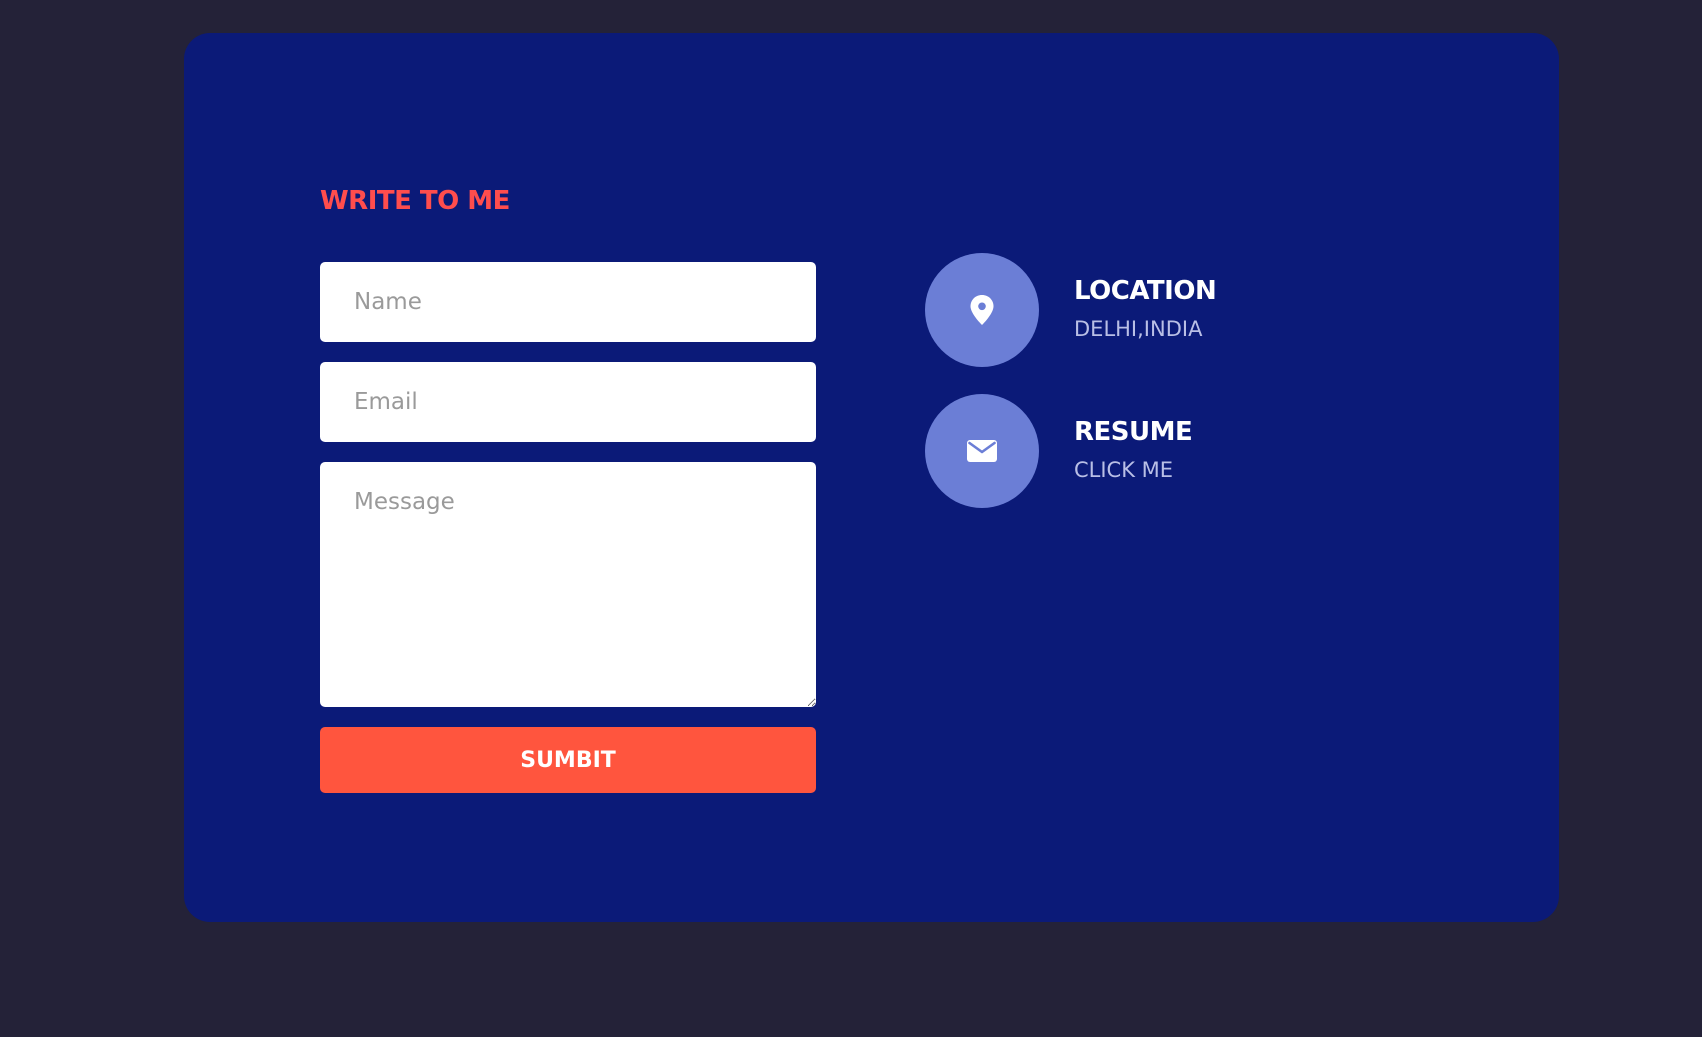 This screenshot has width=1702, height=1037. Describe the element at coordinates (1071, 310) in the screenshot. I see `location-item: LOCATION DELHI,INDIA` at that location.